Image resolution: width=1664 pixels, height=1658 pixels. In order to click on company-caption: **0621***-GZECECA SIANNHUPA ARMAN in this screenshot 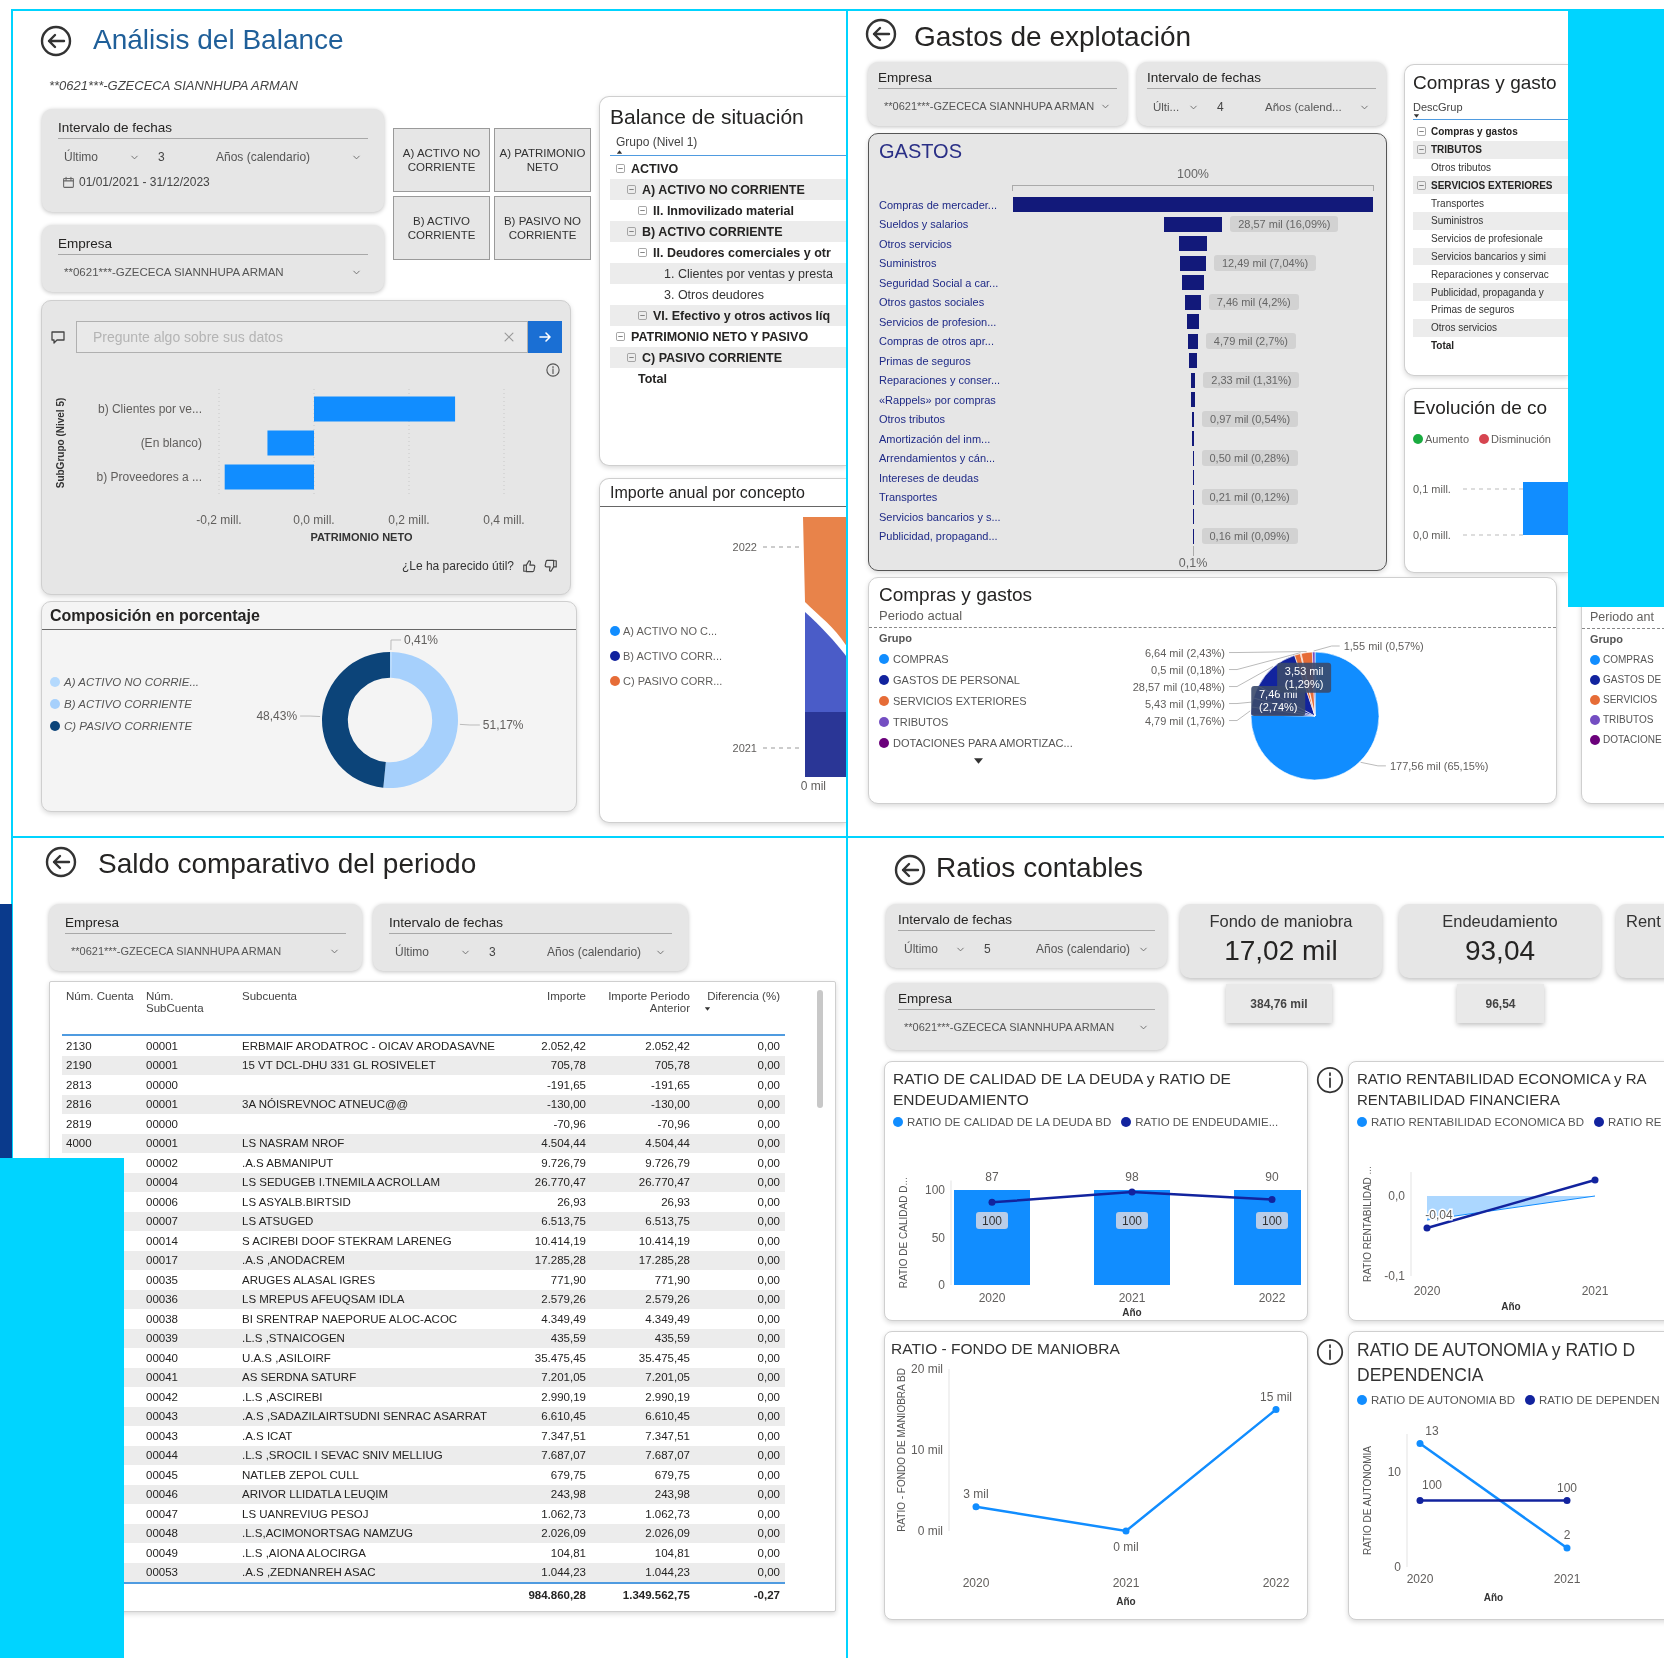, I will do `click(173, 85)`.